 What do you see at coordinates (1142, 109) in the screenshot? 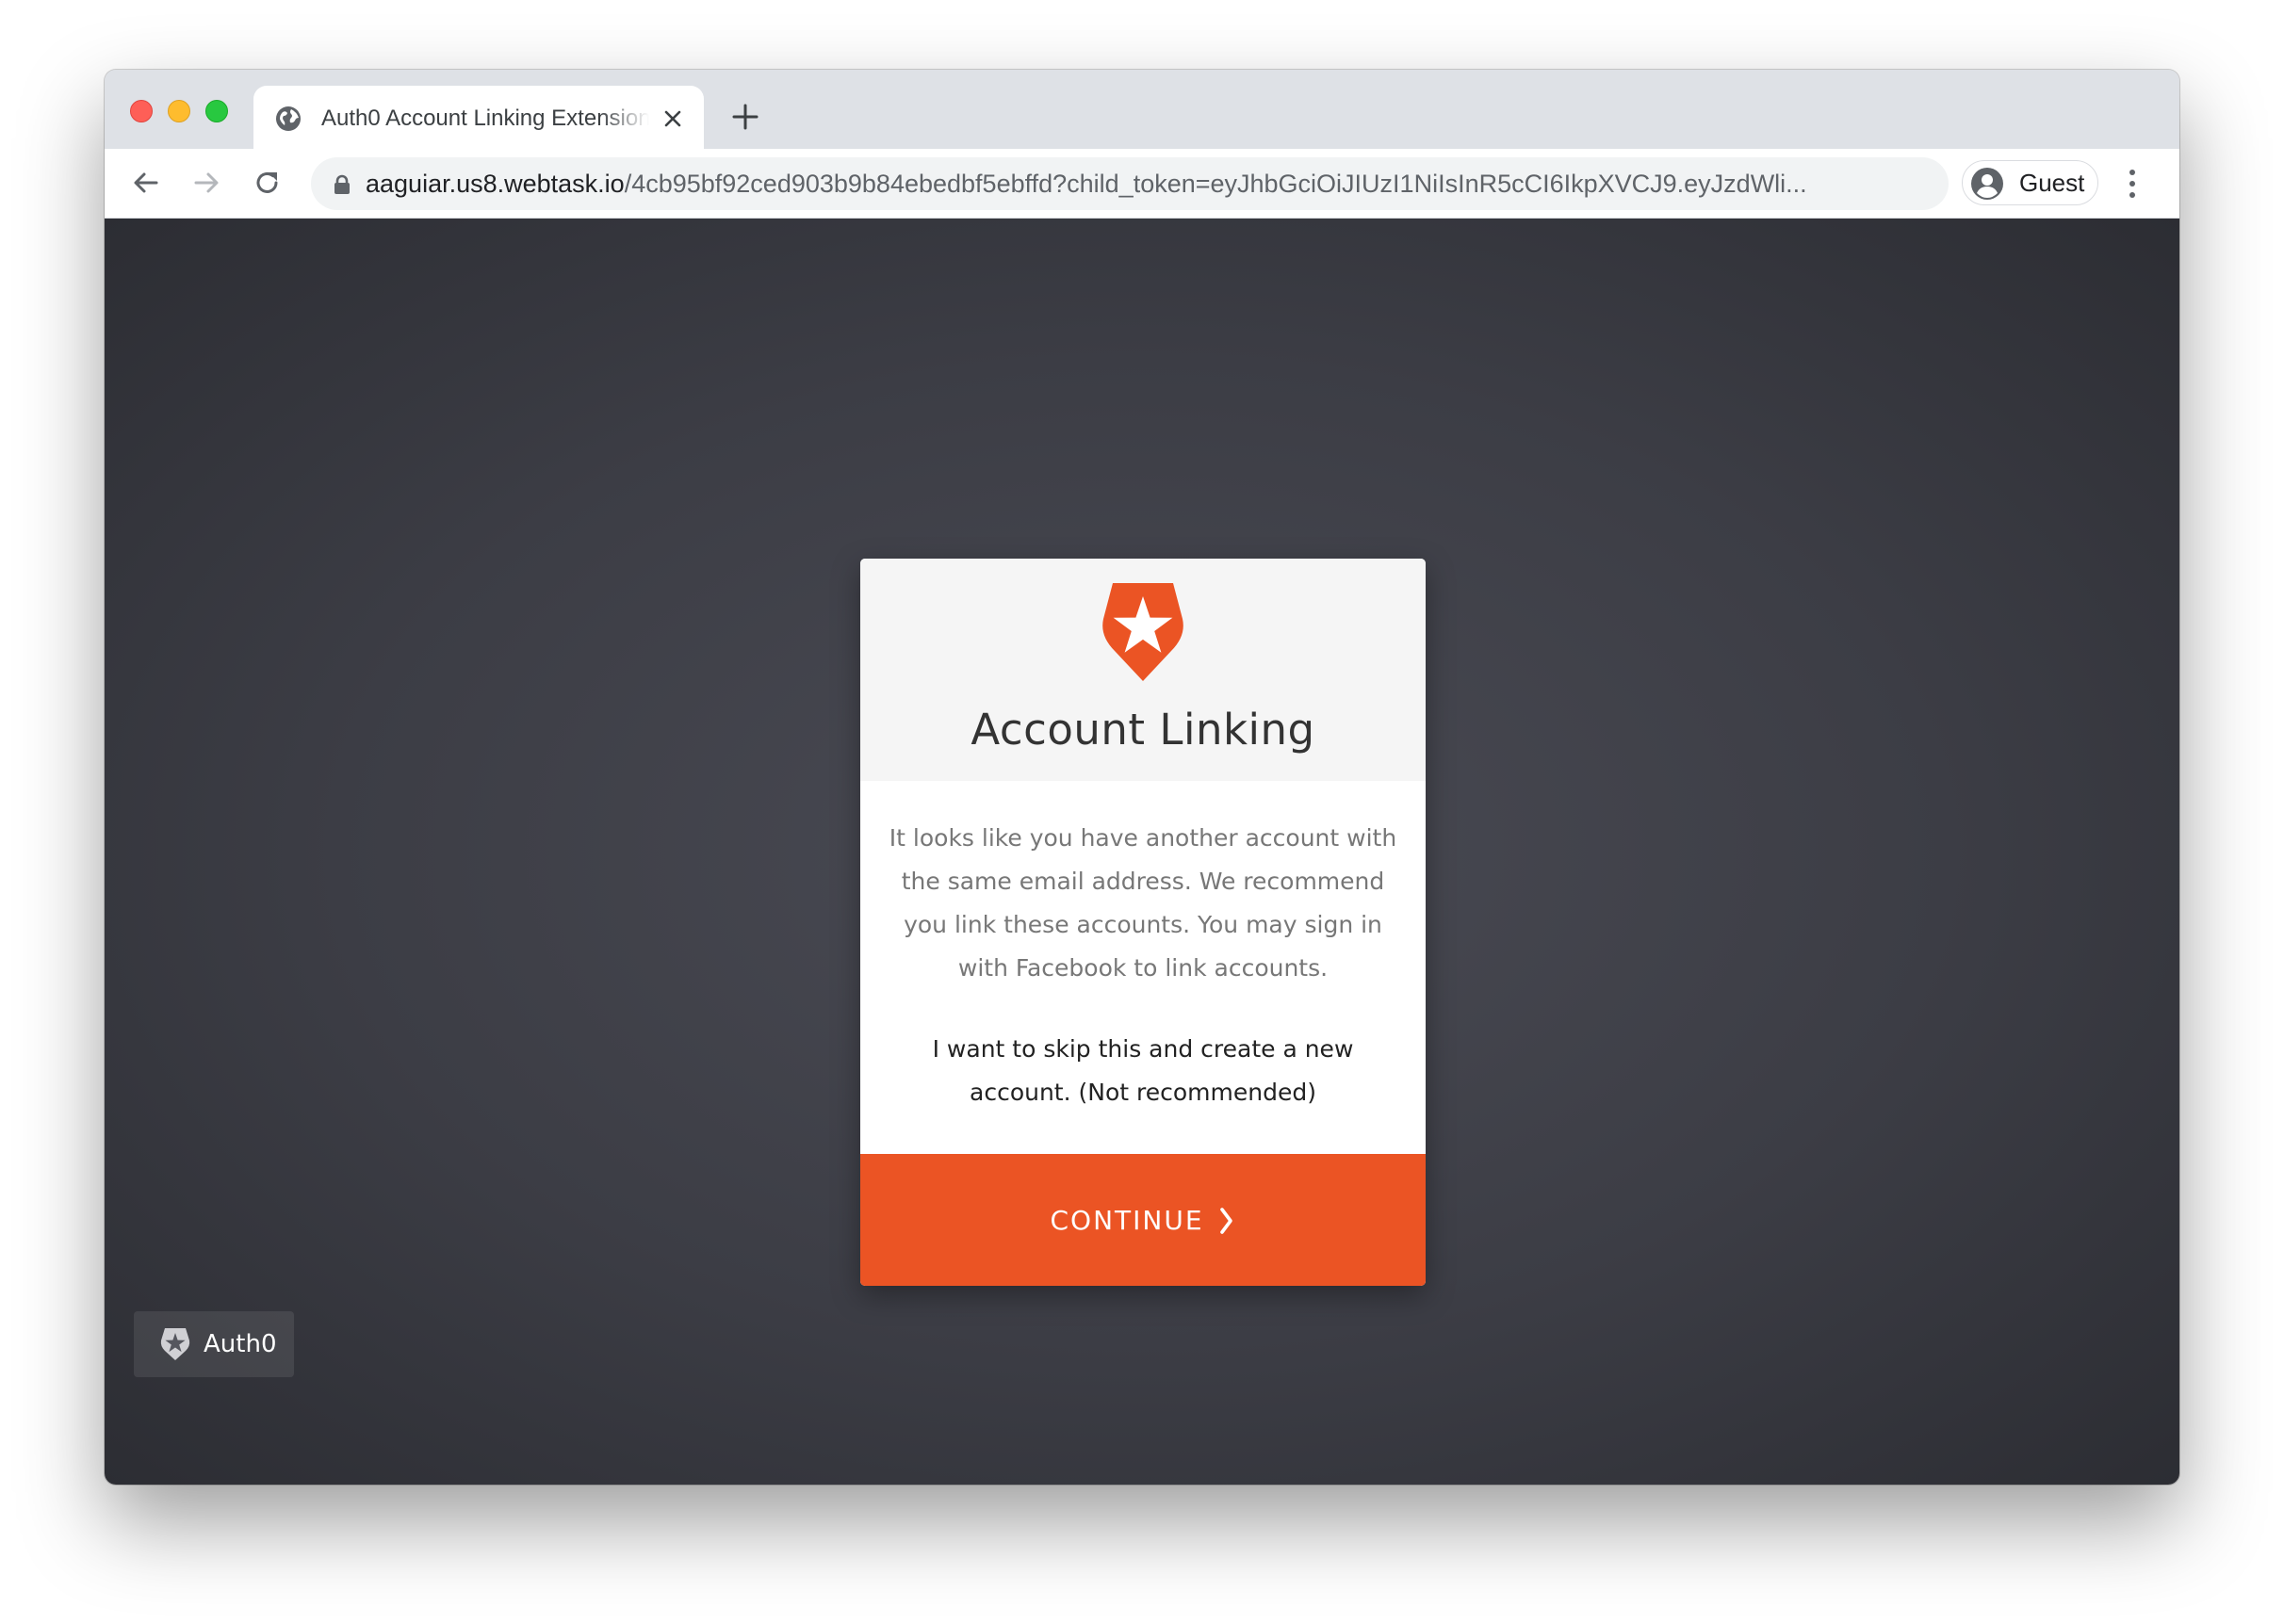
I see `tab-strip: Auth0 Account Linking Extension` at bounding box center [1142, 109].